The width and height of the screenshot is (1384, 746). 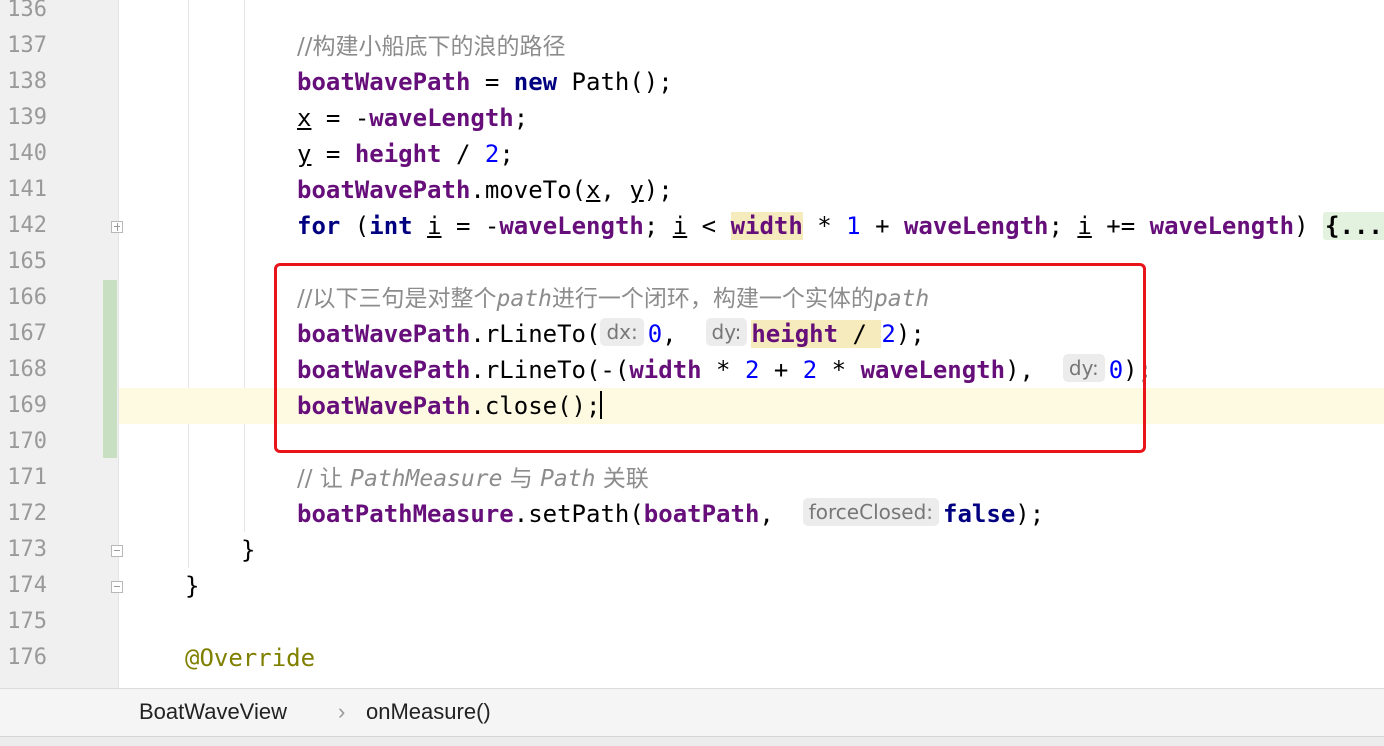 What do you see at coordinates (27, 189) in the screenshot?
I see `line-number: 141` at bounding box center [27, 189].